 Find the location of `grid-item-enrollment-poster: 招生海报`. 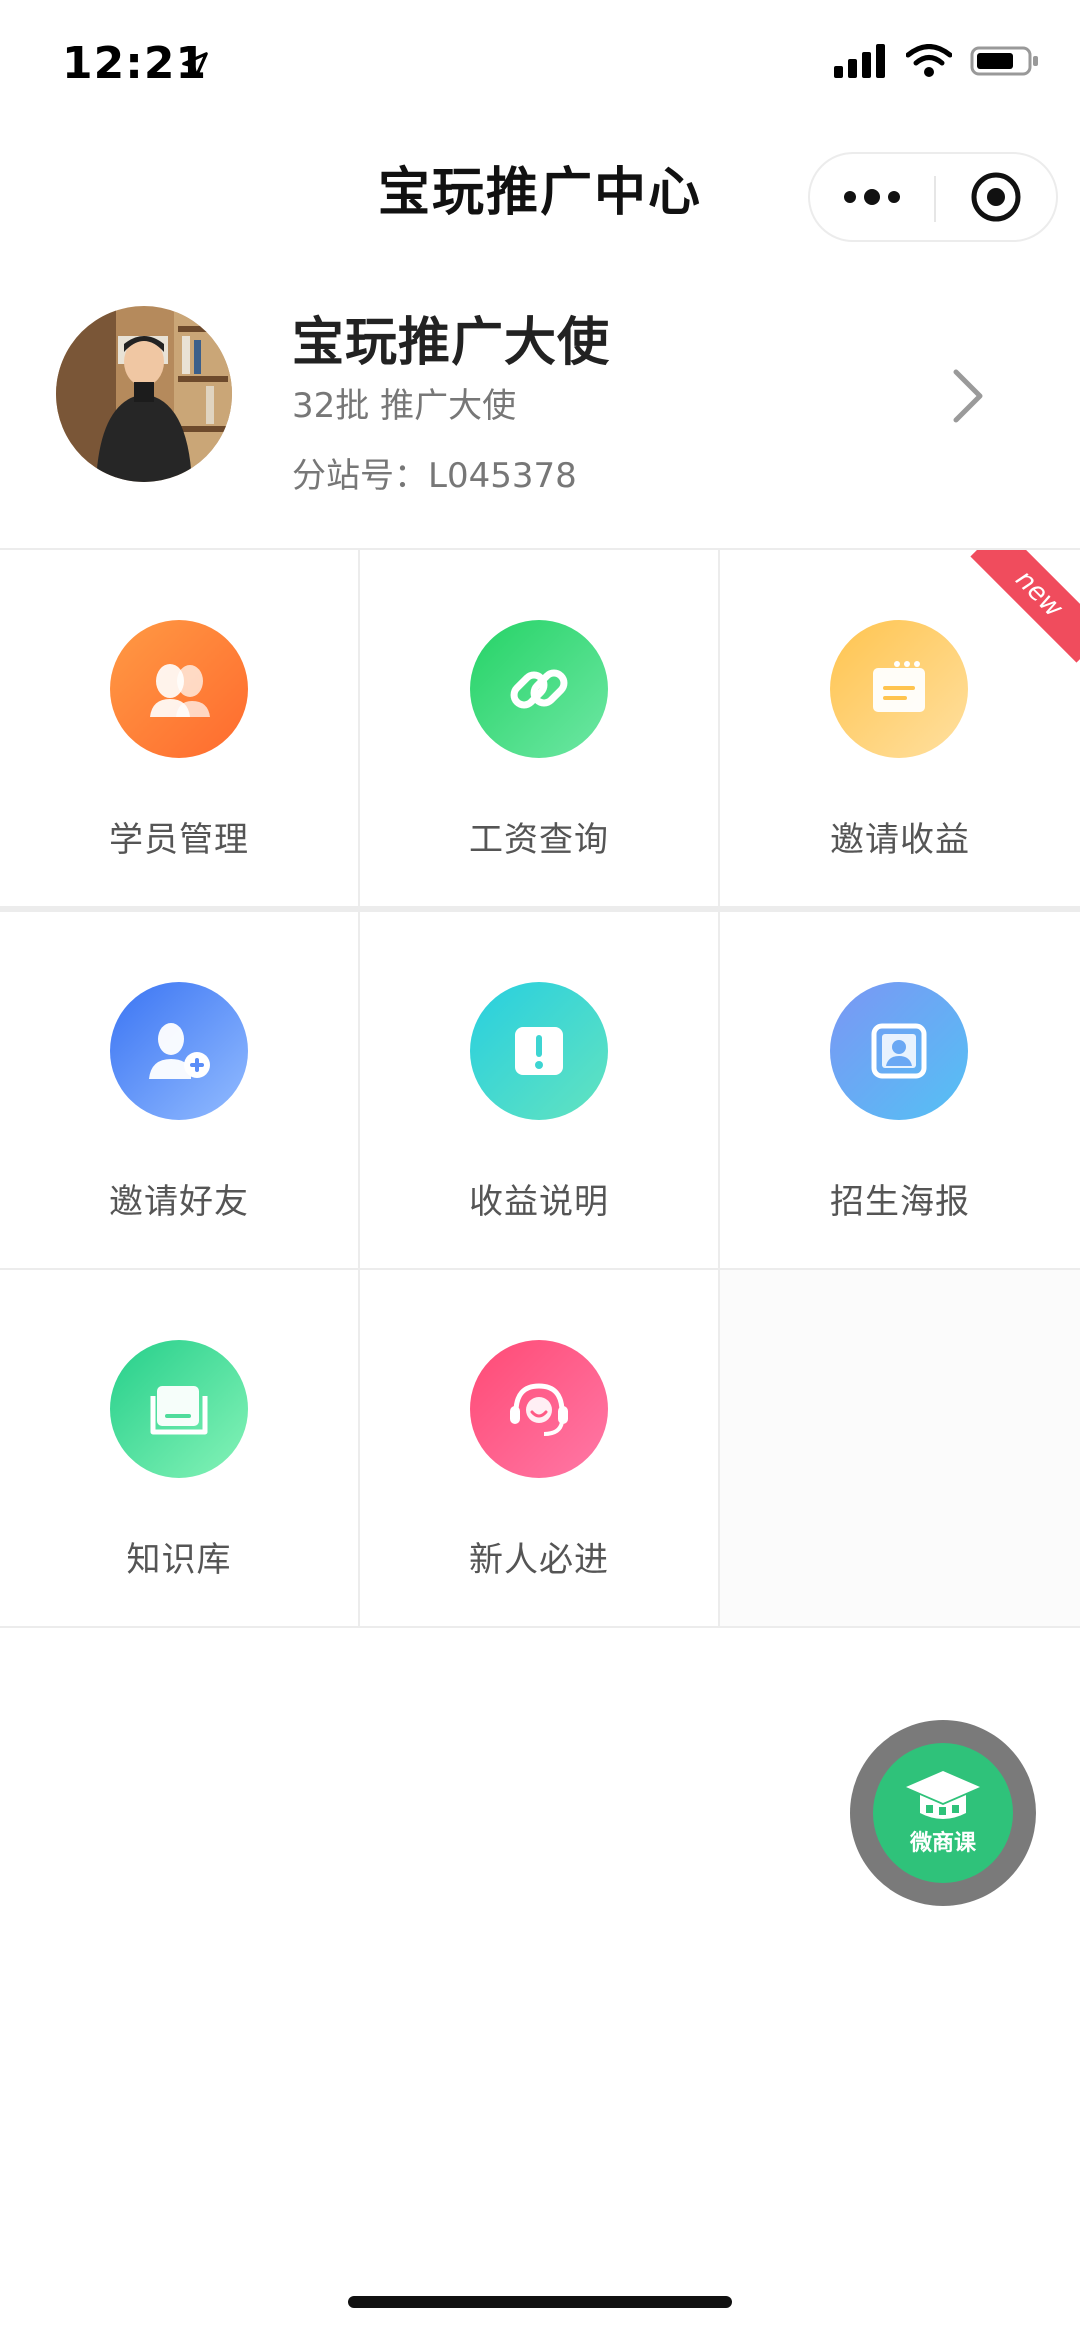

grid-item-enrollment-poster: 招生海报 is located at coordinates (900, 1090).